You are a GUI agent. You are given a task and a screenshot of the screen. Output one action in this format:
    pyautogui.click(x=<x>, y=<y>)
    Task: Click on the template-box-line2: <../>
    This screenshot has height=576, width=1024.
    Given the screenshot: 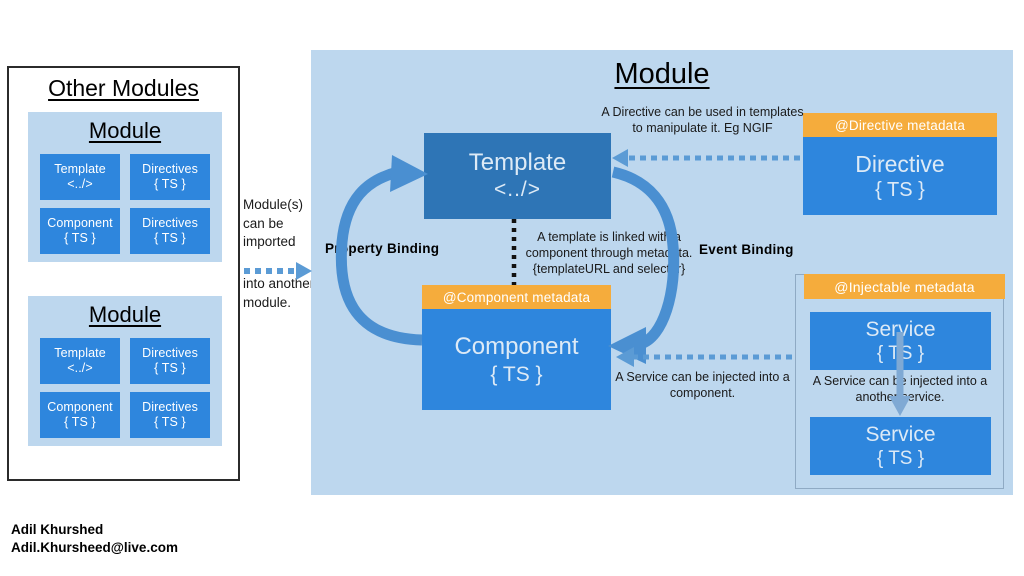 What is the action you would take?
    pyautogui.click(x=517, y=189)
    